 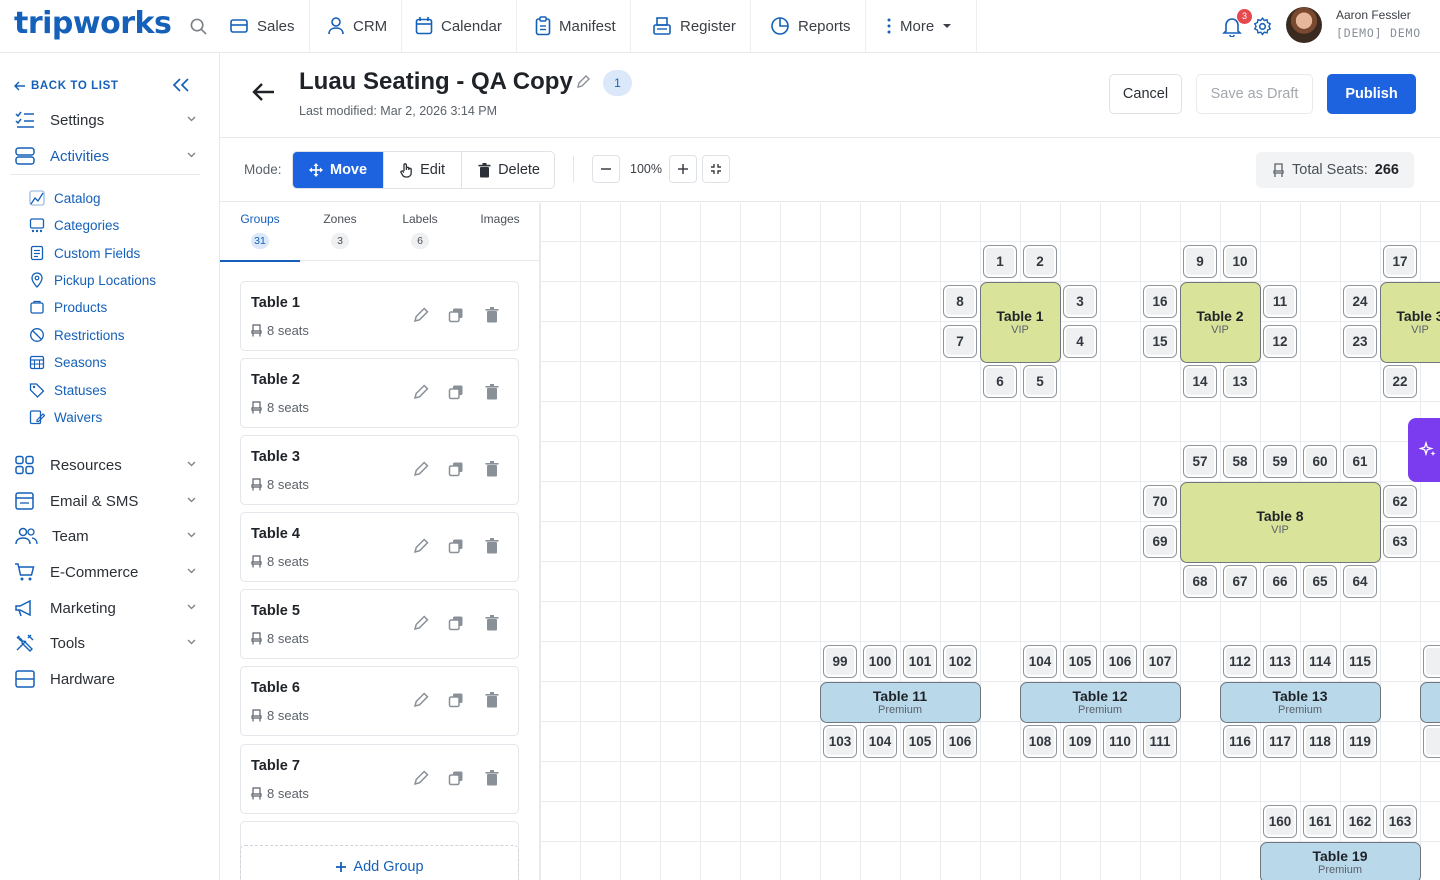 What do you see at coordinates (683, 169) in the screenshot?
I see `zoom-in-button` at bounding box center [683, 169].